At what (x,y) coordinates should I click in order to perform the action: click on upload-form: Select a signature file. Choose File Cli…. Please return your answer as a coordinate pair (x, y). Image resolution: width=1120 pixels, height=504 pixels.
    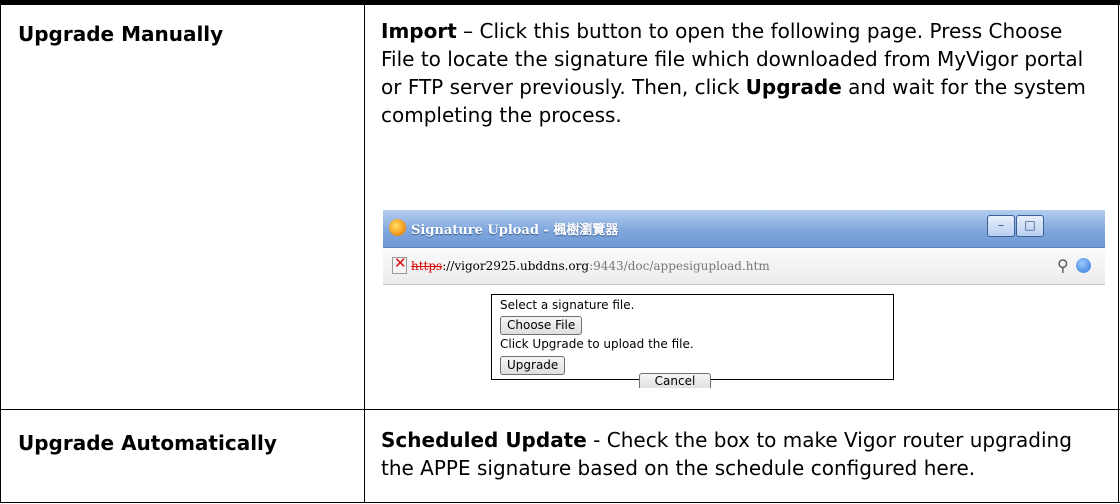
    Looking at the image, I should click on (692, 337).